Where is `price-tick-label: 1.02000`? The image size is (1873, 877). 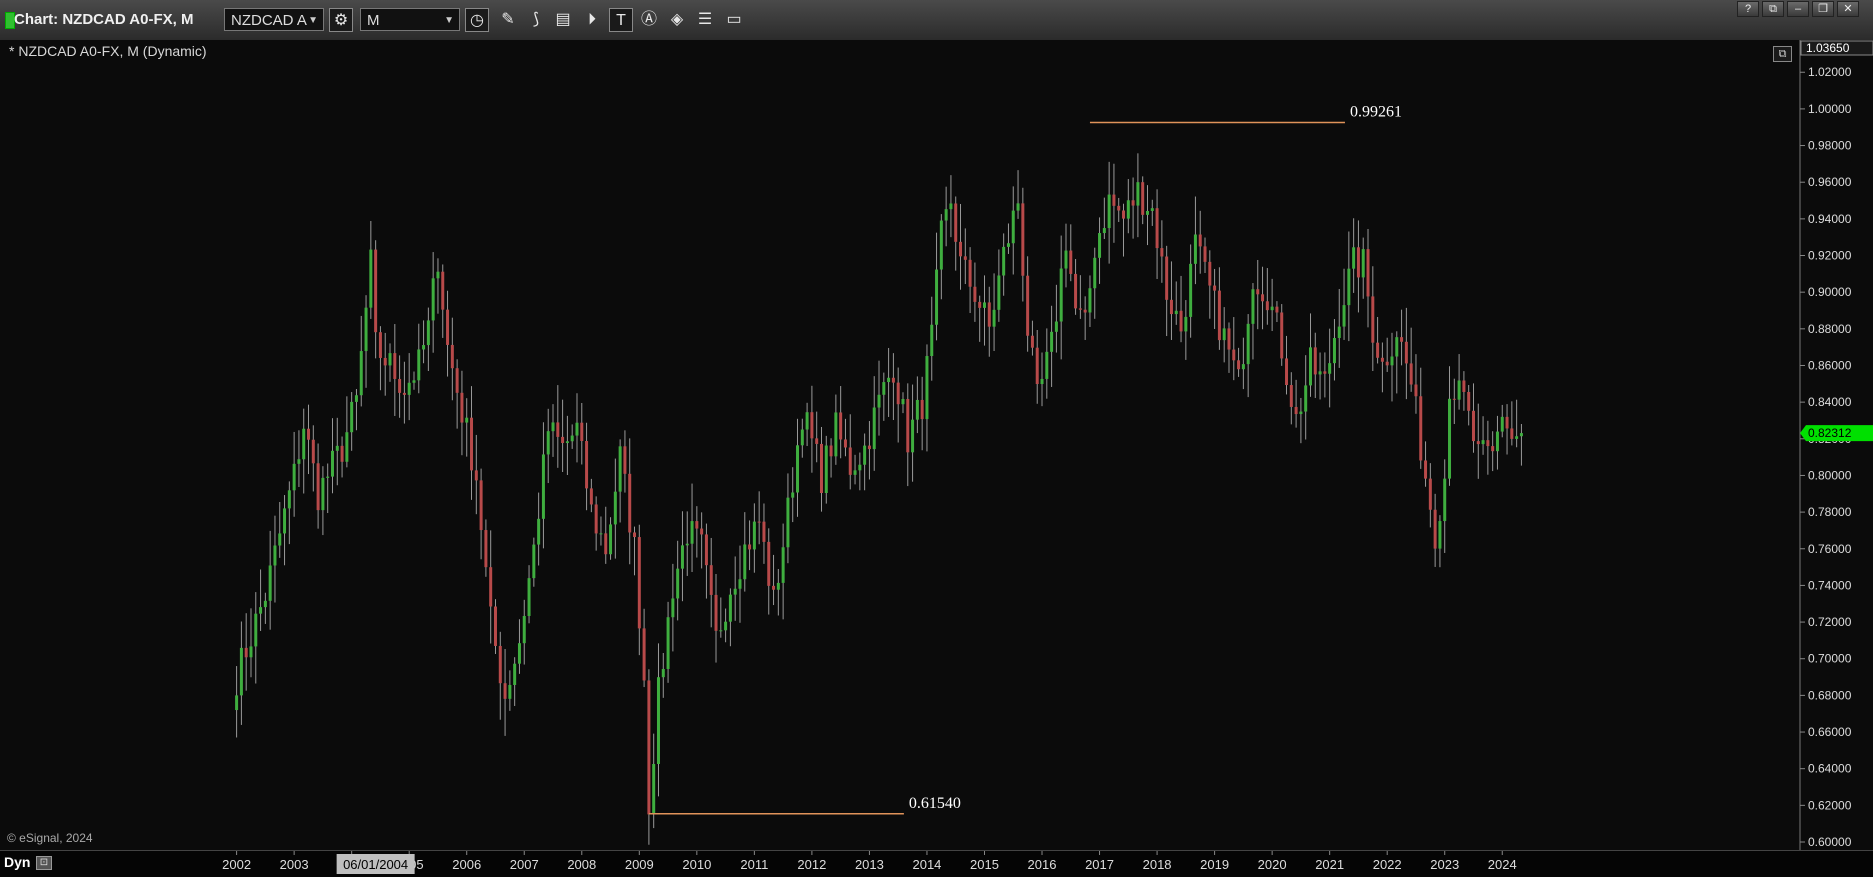 price-tick-label: 1.02000 is located at coordinates (1830, 72).